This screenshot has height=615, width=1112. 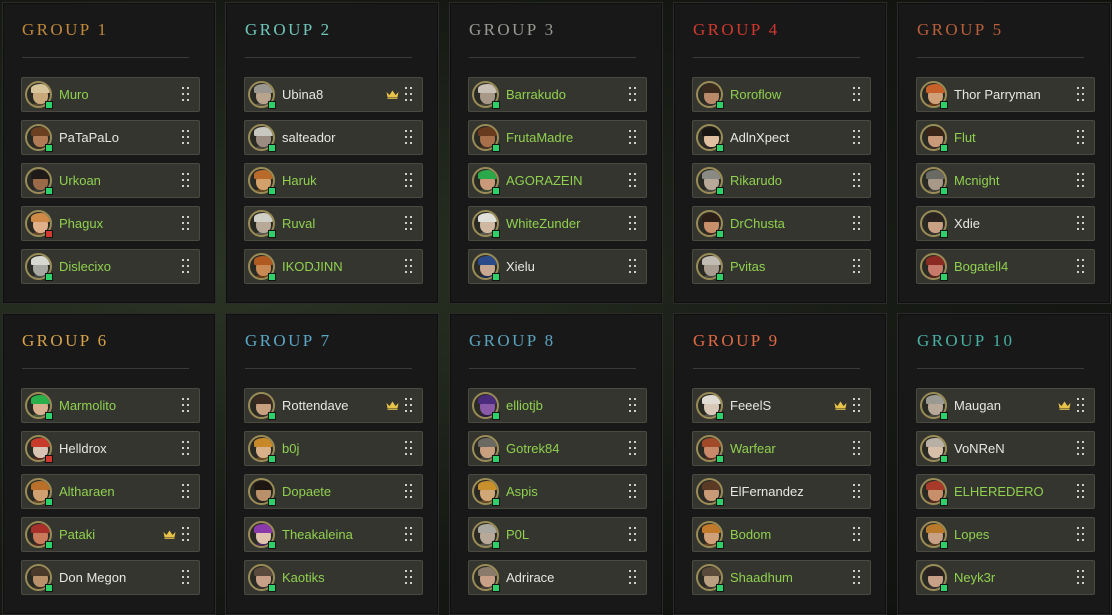 What do you see at coordinates (781, 448) in the screenshot?
I see `member-row: Warfear` at bounding box center [781, 448].